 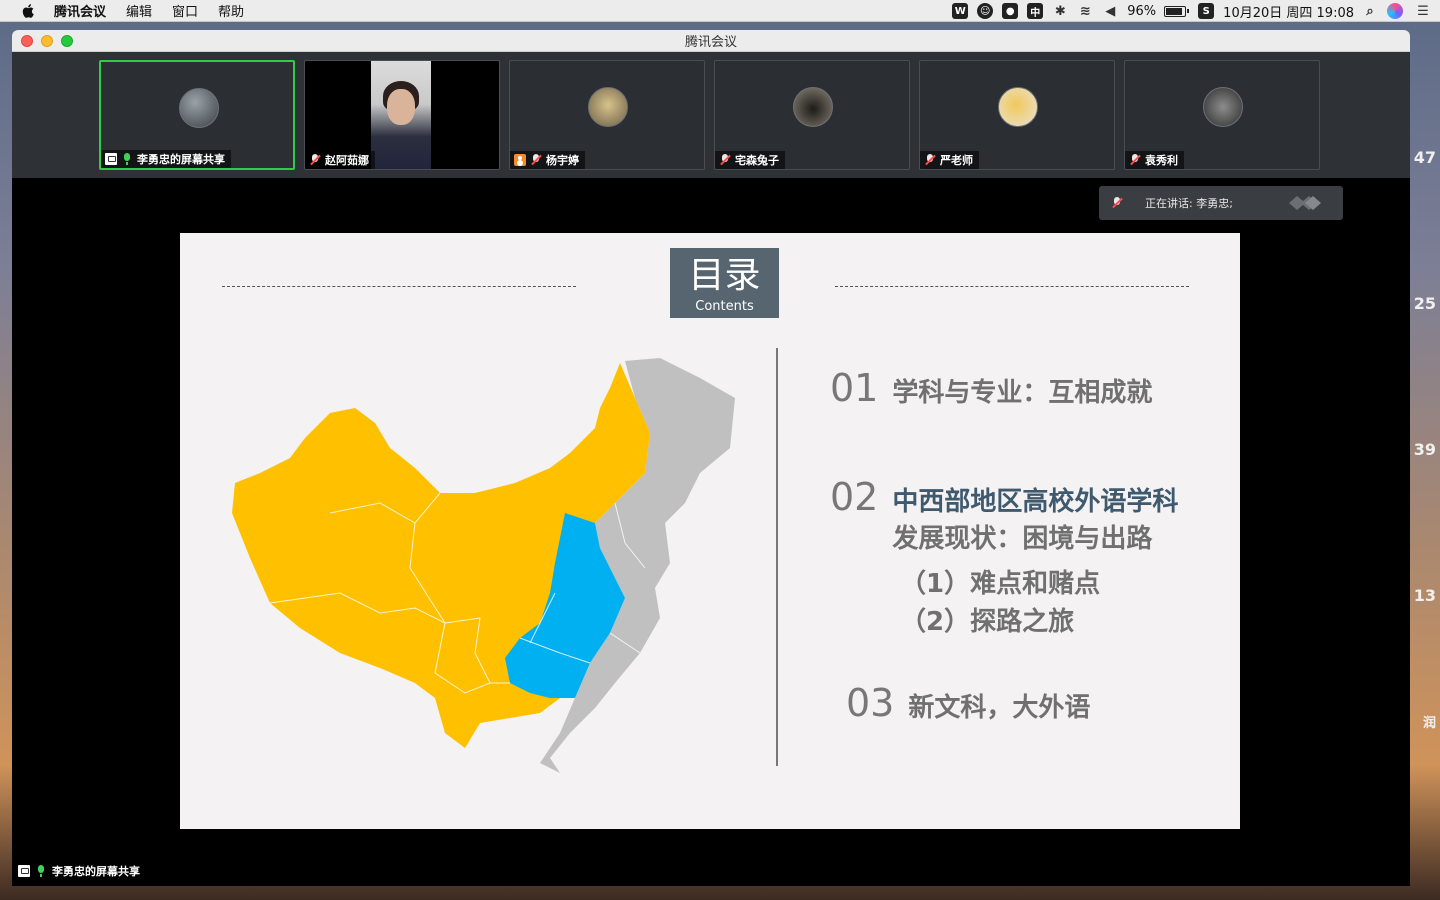 I want to click on participant-name: 宅森兔子, so click(x=757, y=160).